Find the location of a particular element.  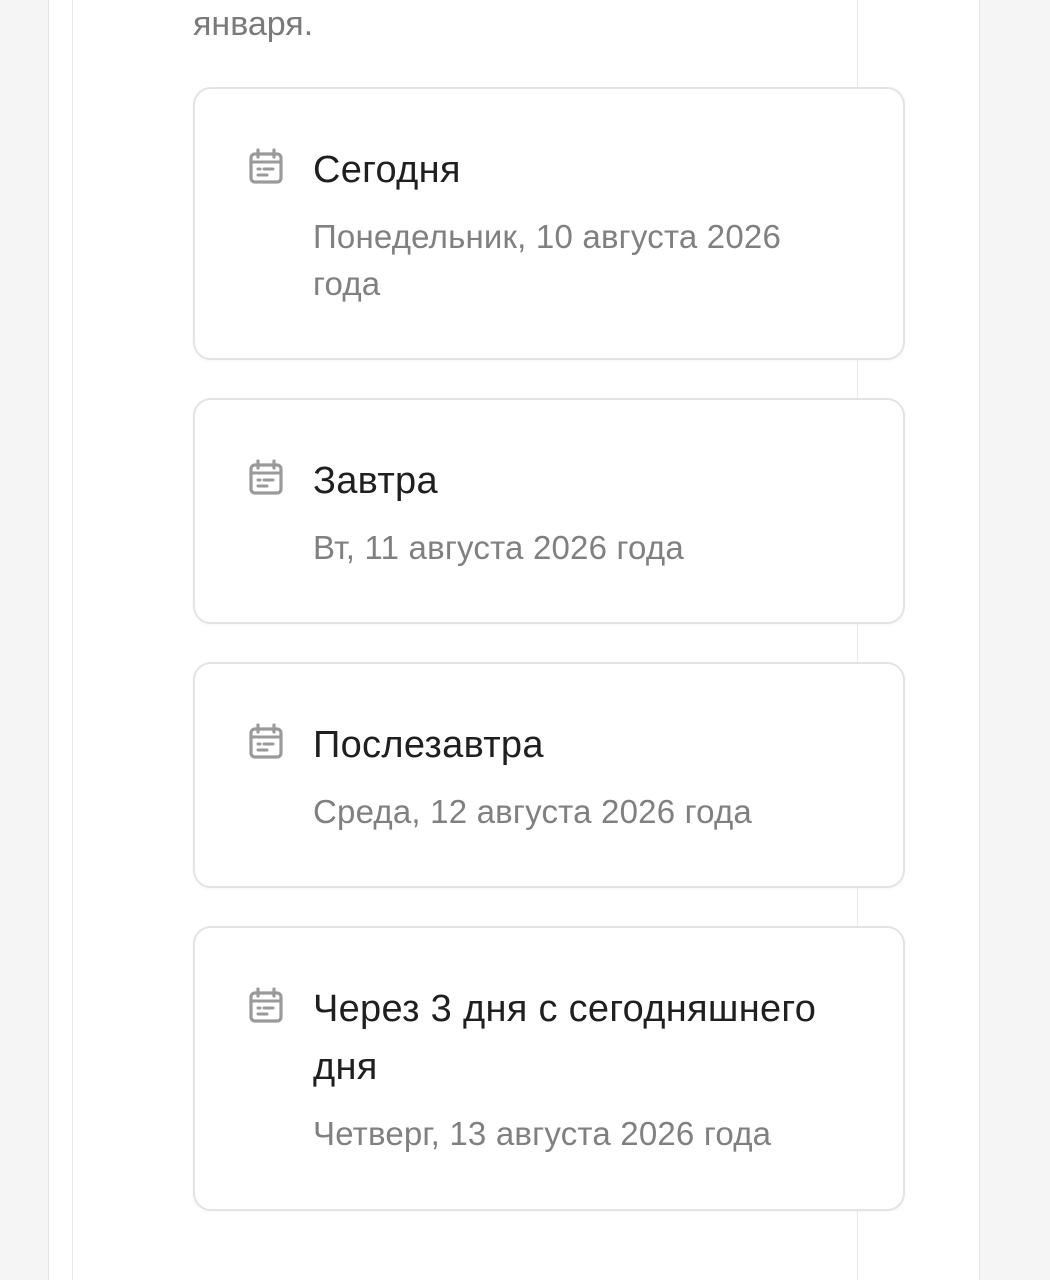

date-card-tomorrow: Завтра Вт, 11 августа 2026 года is located at coordinates (549, 511).